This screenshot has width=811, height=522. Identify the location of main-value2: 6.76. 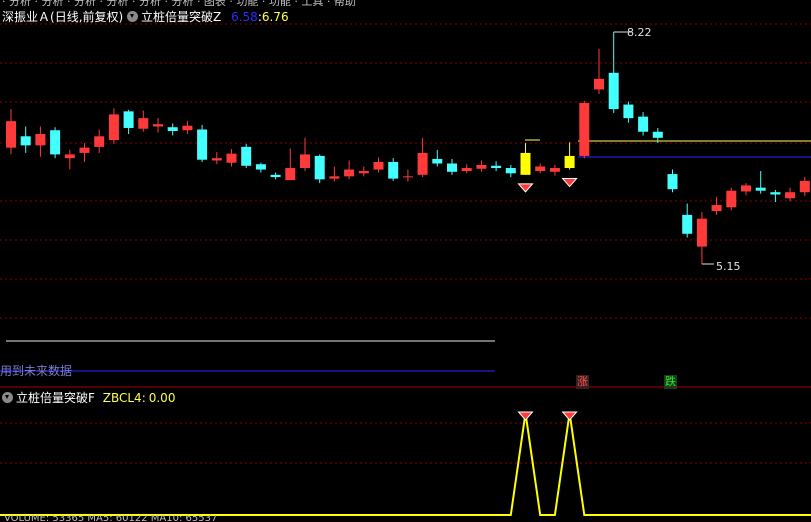
(275, 17).